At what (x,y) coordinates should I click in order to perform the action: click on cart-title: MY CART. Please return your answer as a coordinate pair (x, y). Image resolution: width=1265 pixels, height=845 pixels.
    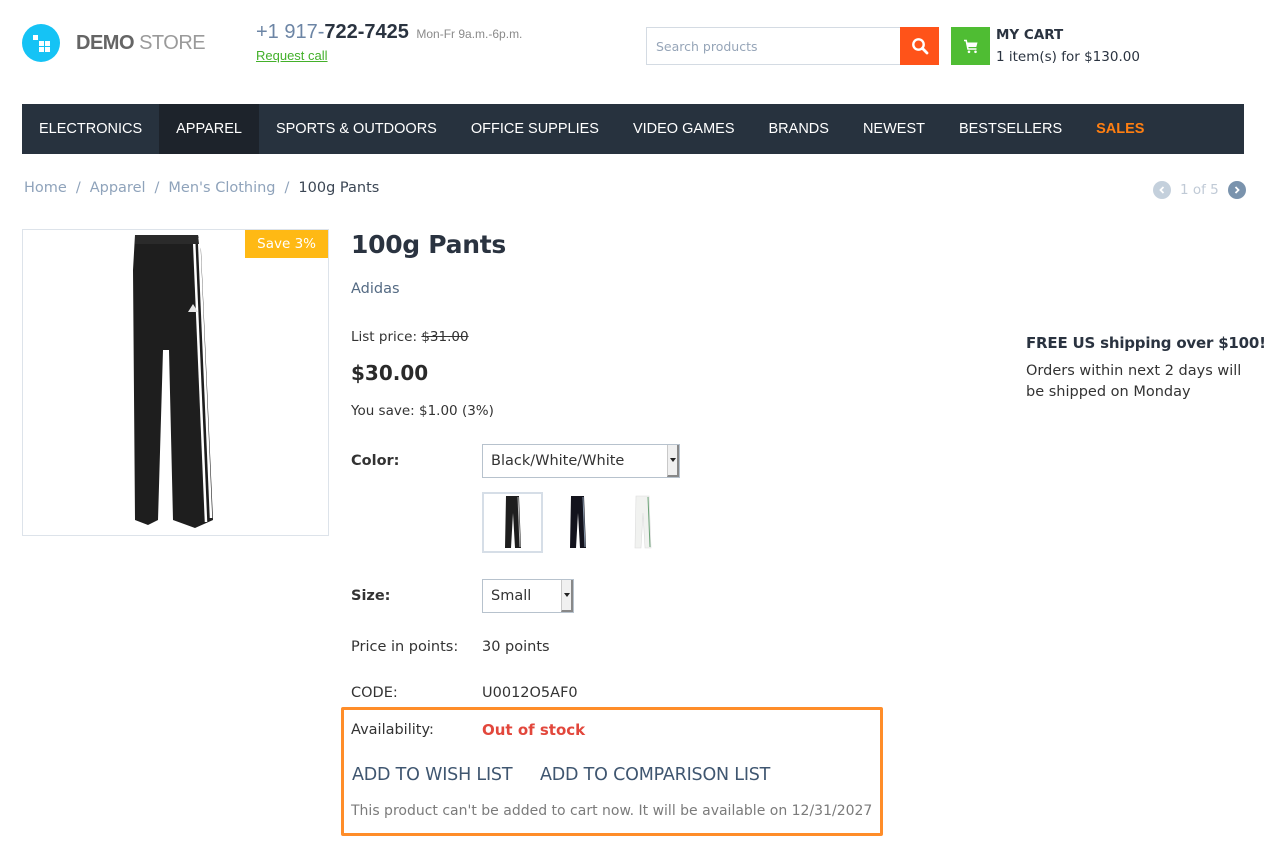
    Looking at the image, I should click on (1068, 35).